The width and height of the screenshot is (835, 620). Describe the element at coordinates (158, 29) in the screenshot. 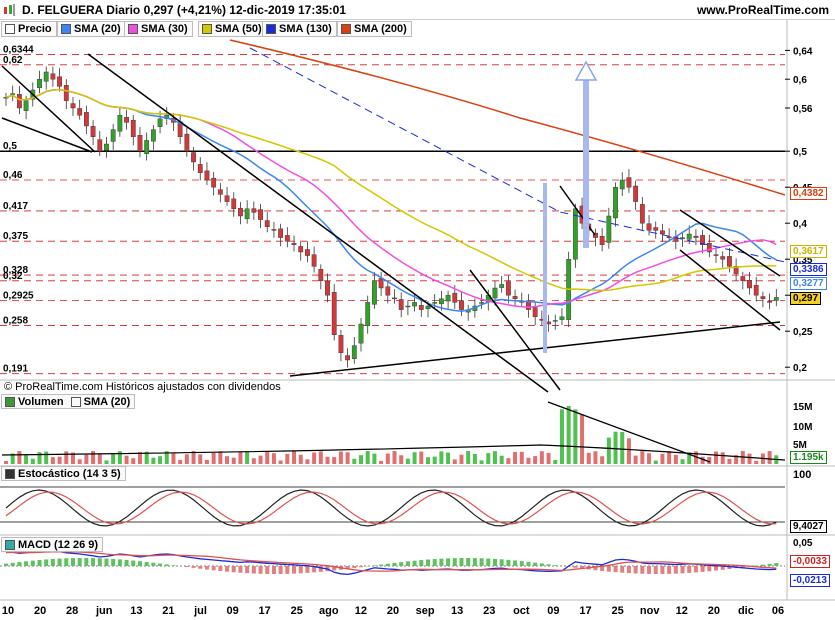

I see `legend-item-2: SMA (30)` at that location.